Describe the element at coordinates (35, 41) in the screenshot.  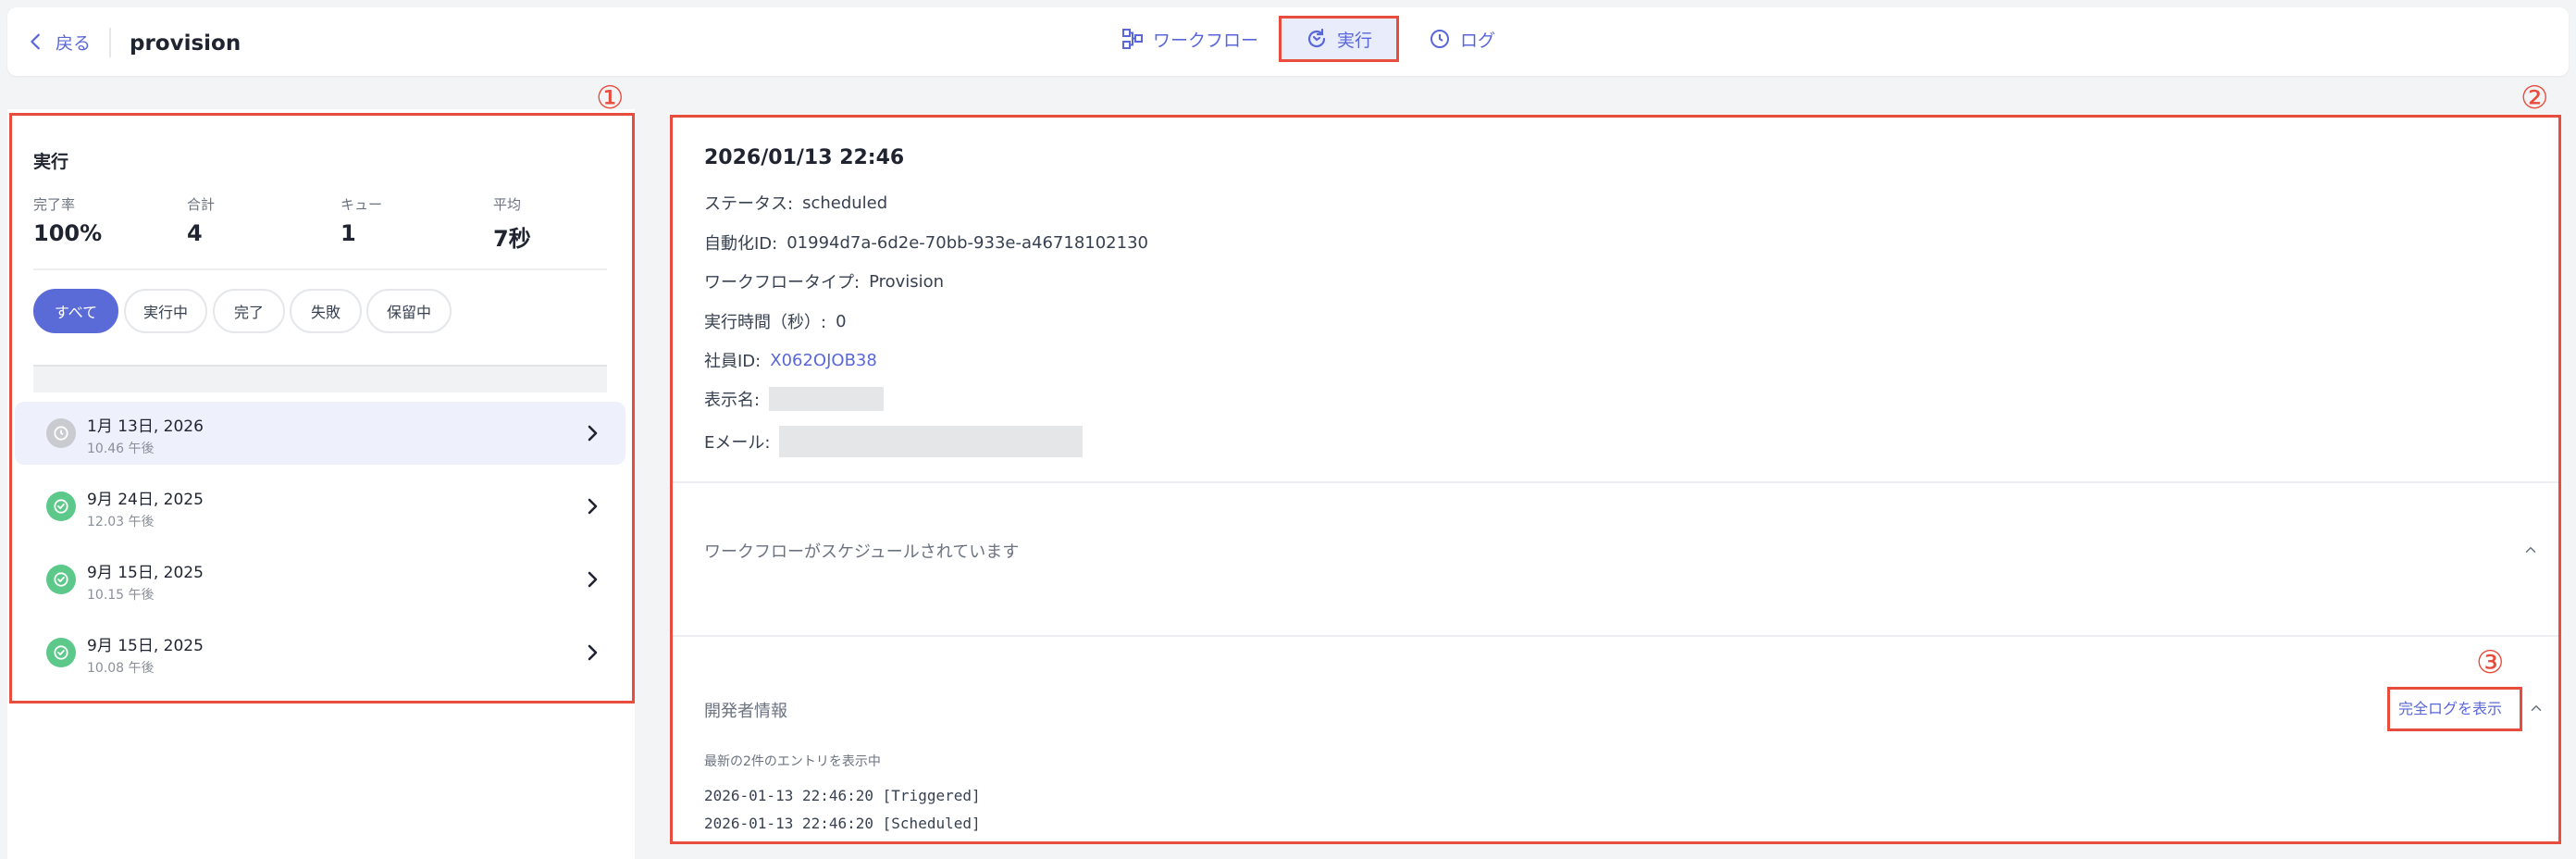
I see `chevron-left-icon` at that location.